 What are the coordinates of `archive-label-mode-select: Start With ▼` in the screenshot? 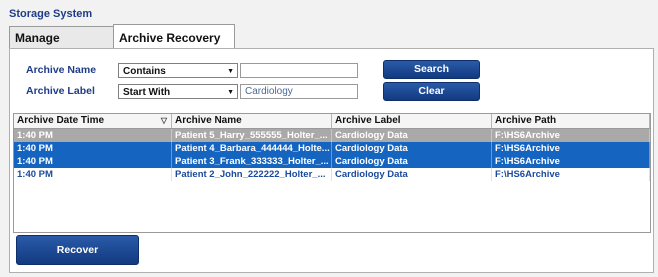 It's located at (178, 91).